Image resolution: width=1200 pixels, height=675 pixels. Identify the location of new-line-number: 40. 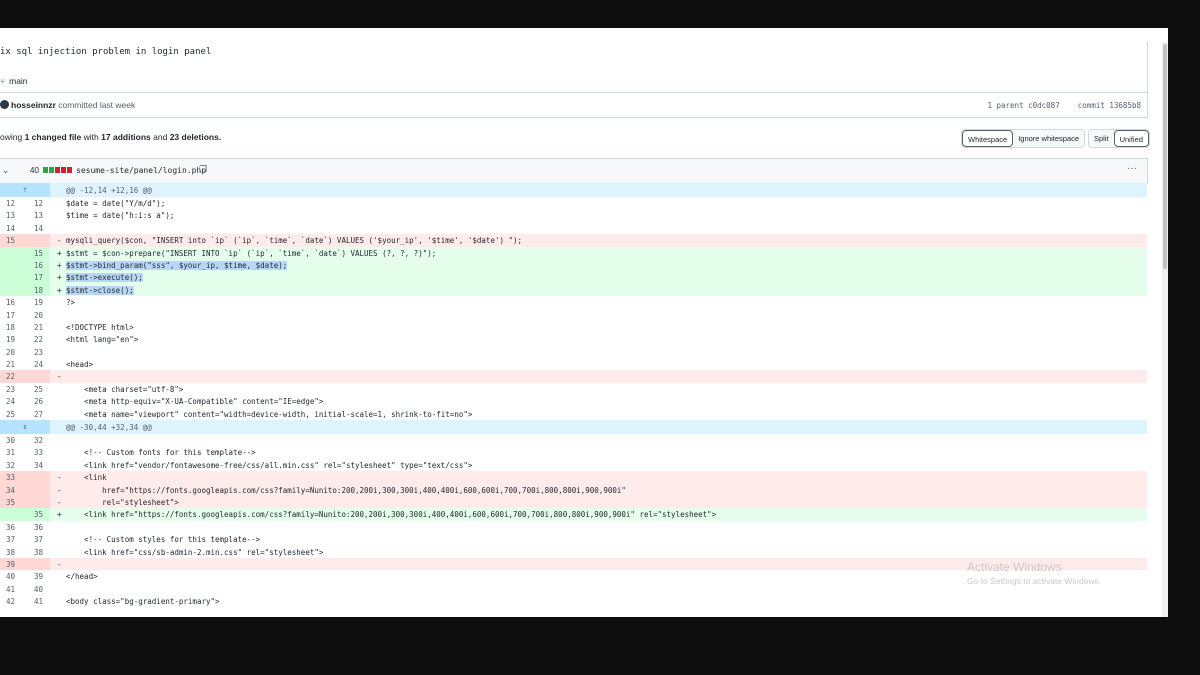
(41, 589).